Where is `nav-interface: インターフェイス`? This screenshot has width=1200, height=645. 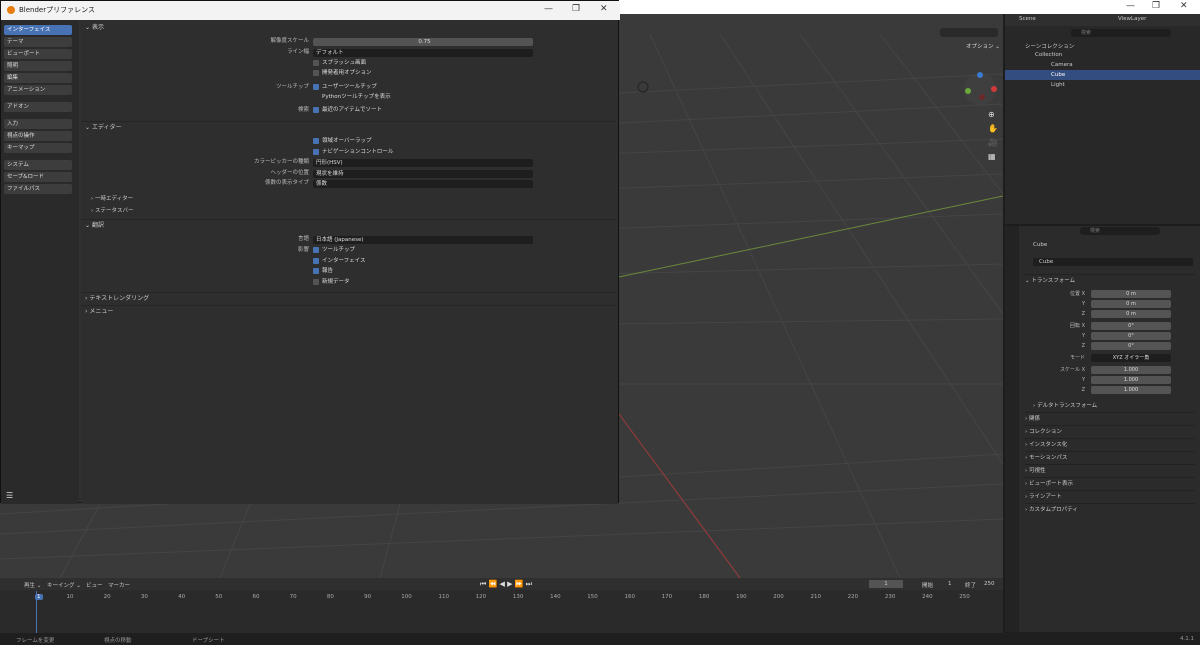
nav-interface: インターフェイス is located at coordinates (38, 30).